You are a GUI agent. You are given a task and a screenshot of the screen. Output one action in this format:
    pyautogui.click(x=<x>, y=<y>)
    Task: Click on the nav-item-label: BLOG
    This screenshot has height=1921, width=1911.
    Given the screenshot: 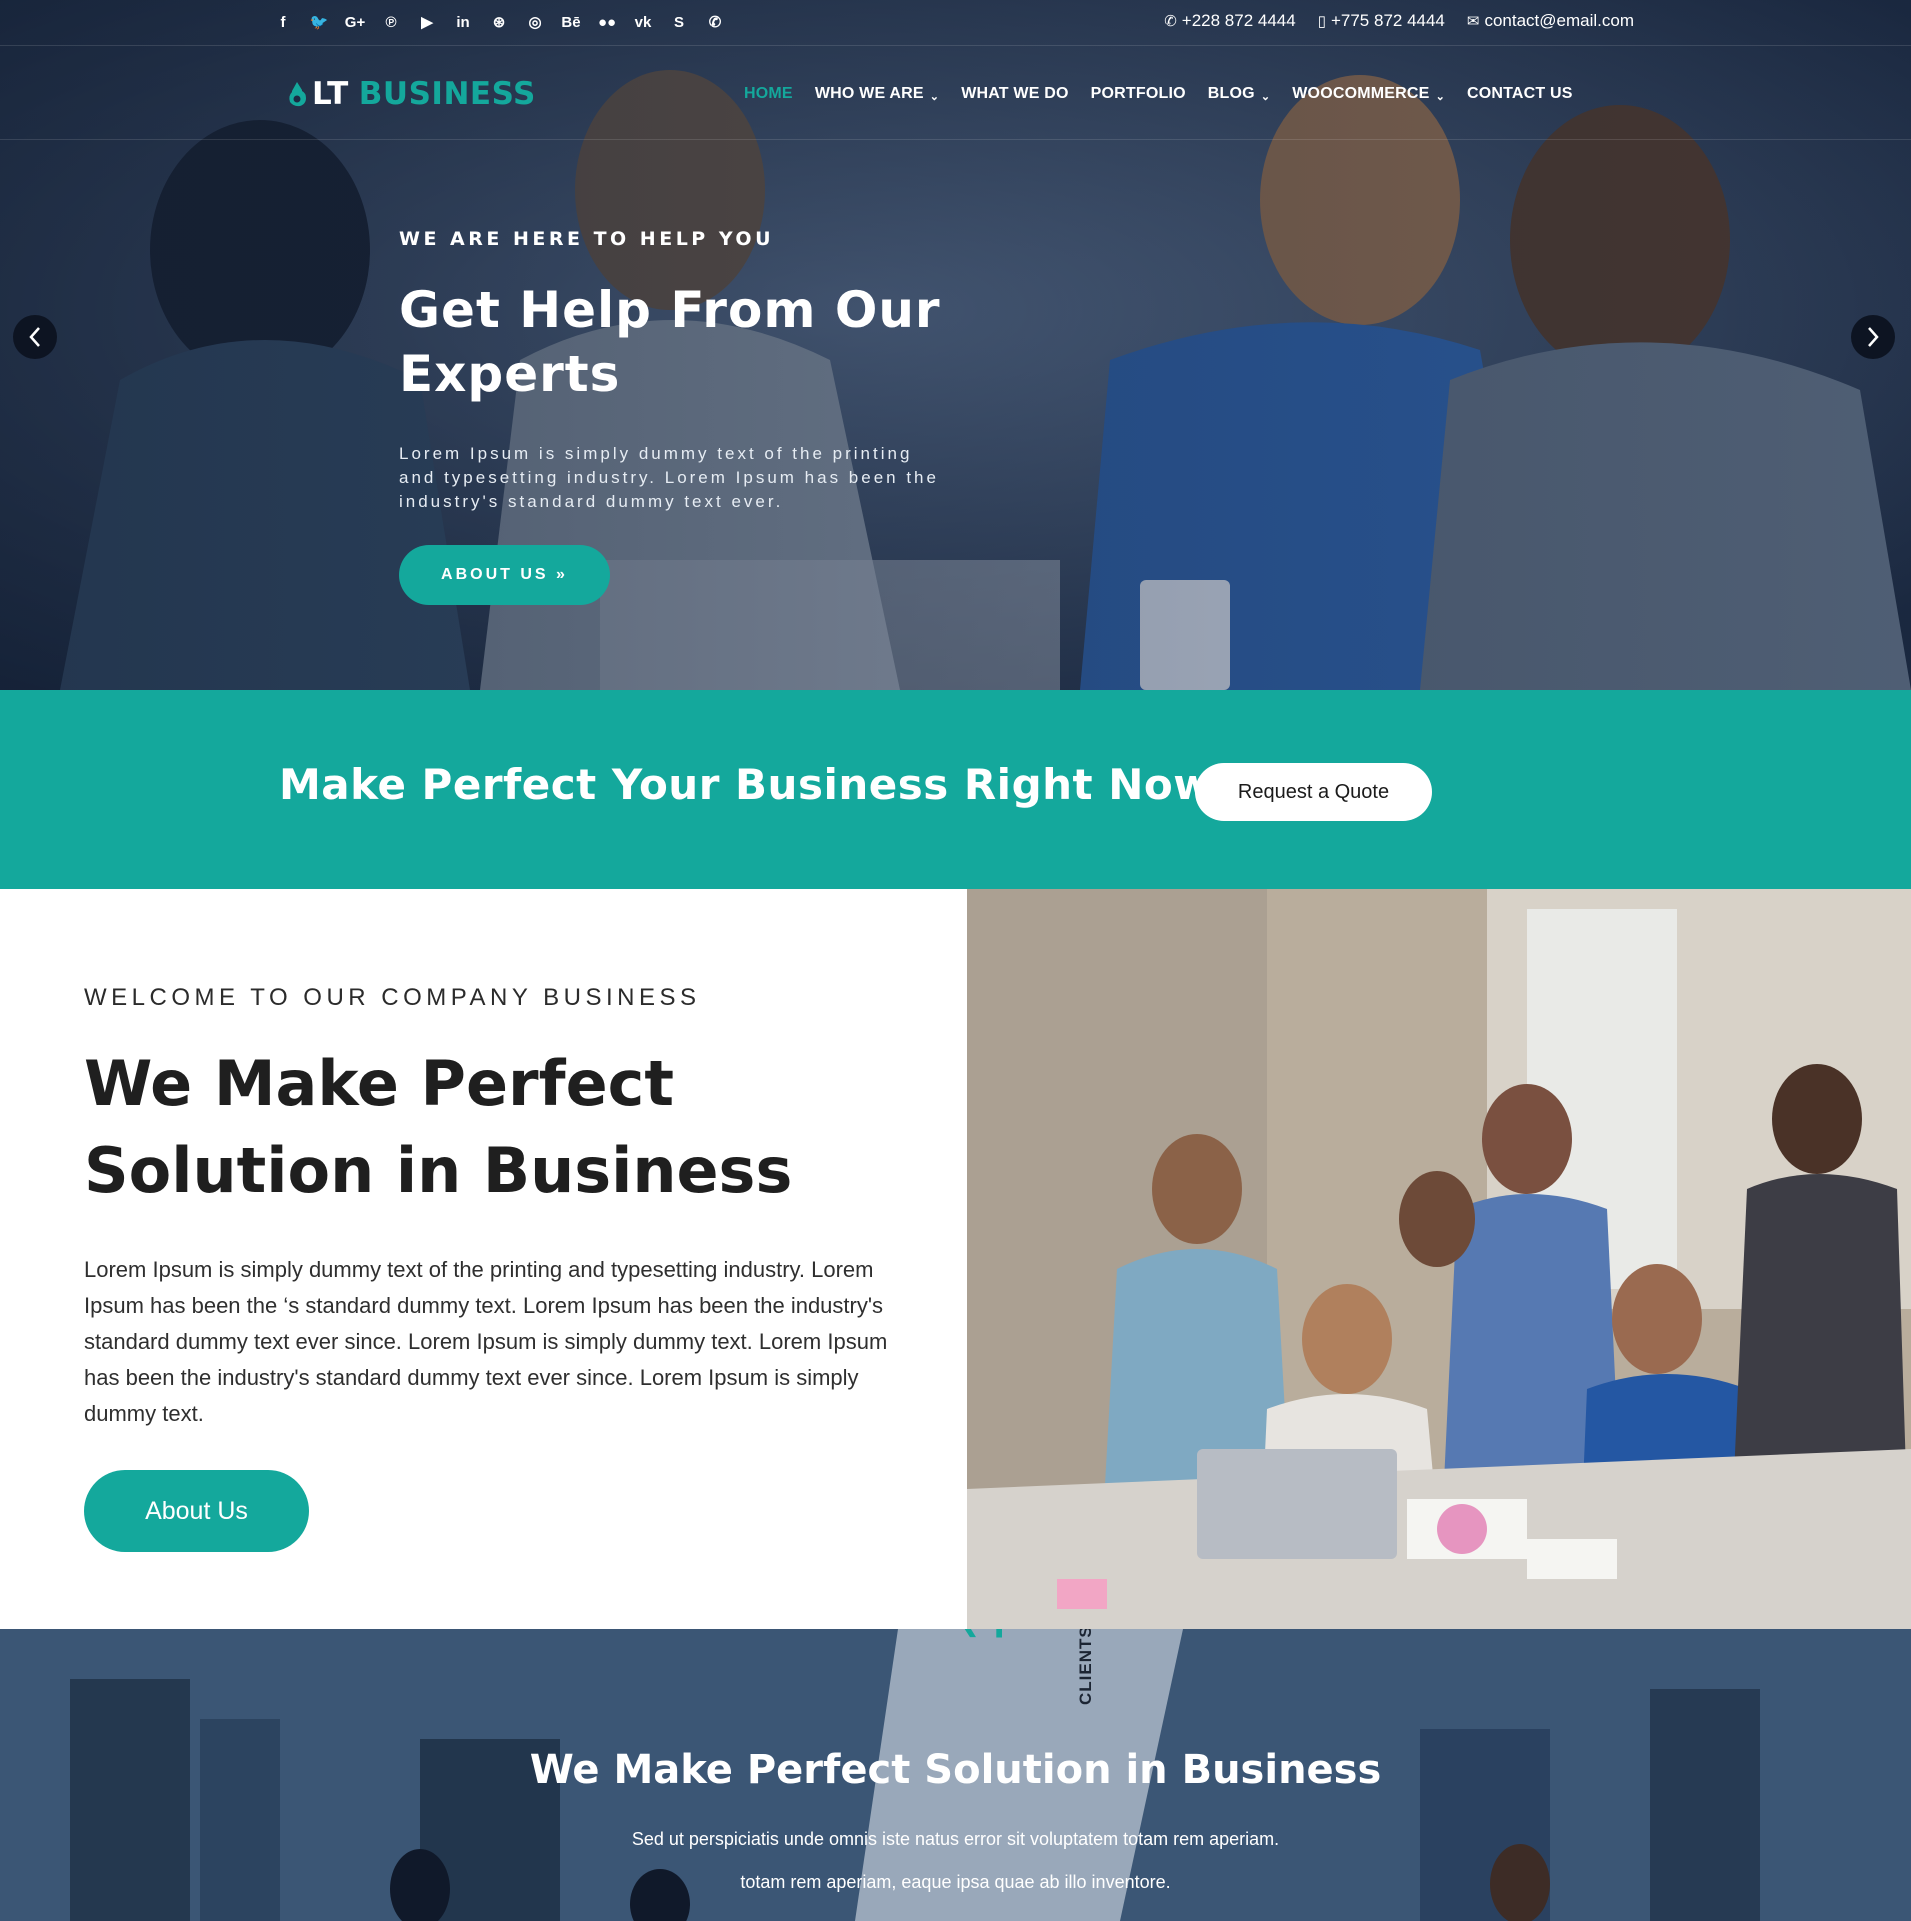 What is the action you would take?
    pyautogui.click(x=1231, y=93)
    